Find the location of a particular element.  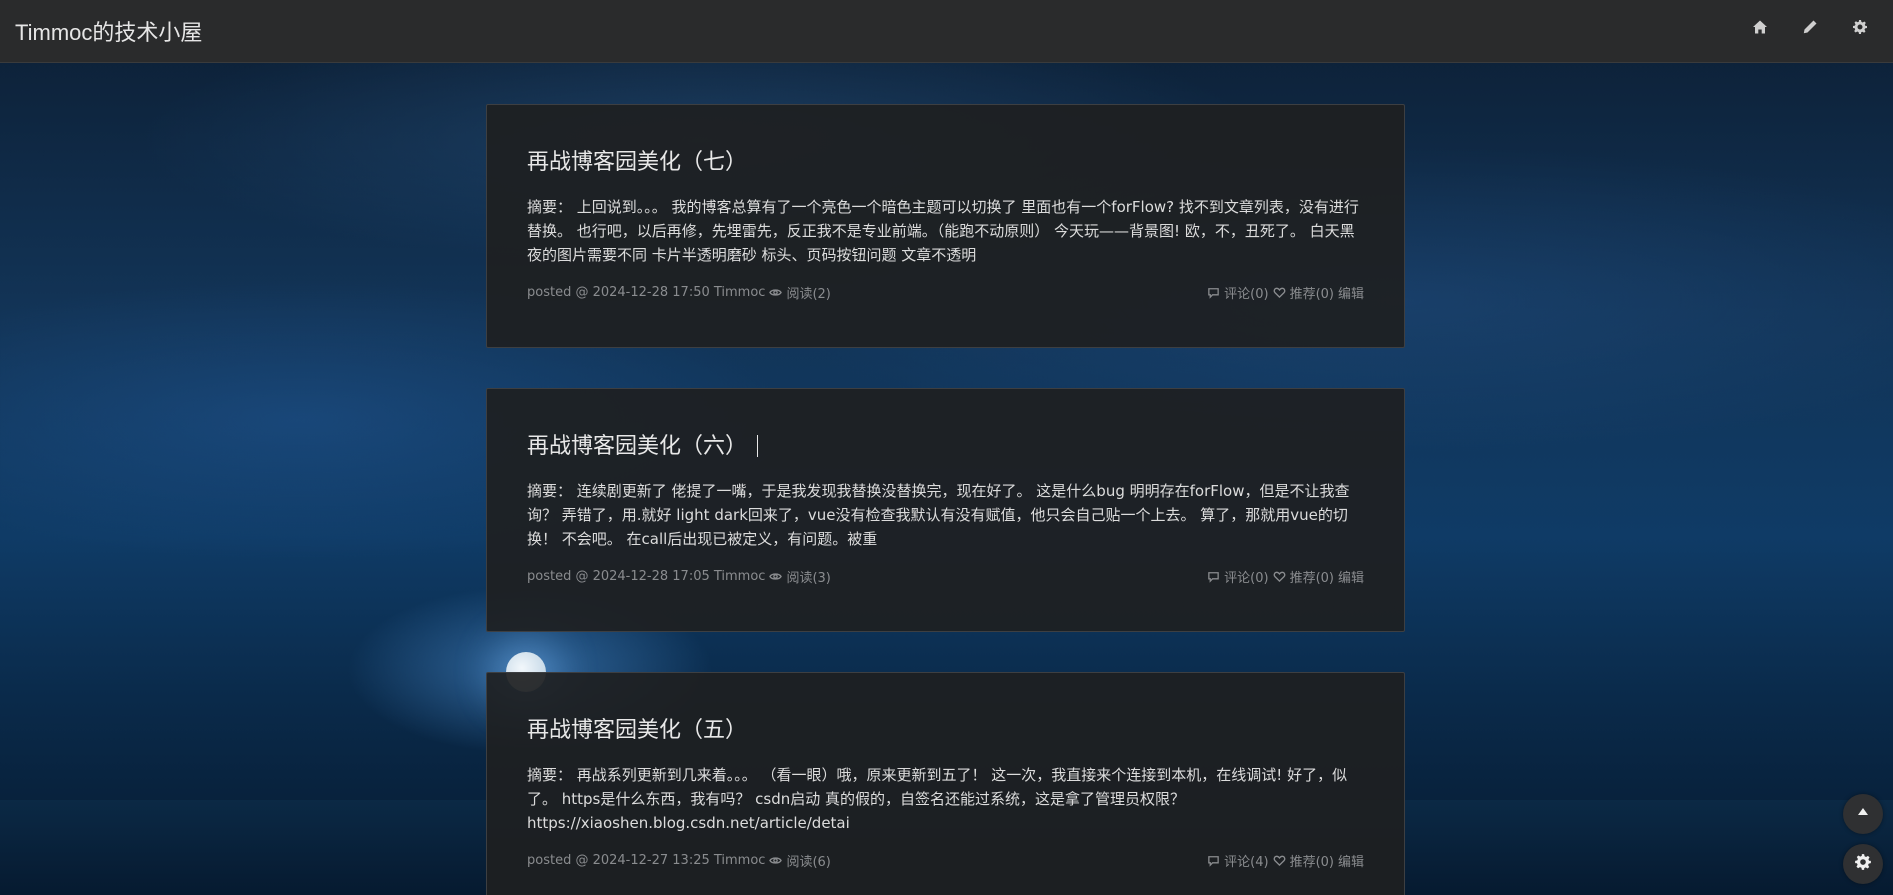

post-date: posted @ 2024-12-28 17:05 Timmoc is located at coordinates (646, 576).